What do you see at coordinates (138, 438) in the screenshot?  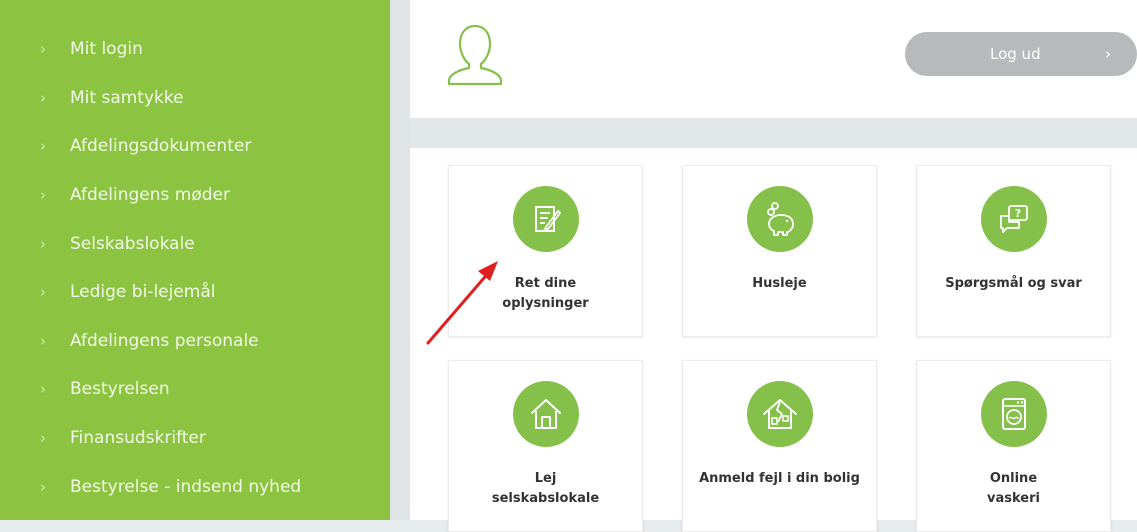 I see `sidebar-item-label: Finansudskrifter` at bounding box center [138, 438].